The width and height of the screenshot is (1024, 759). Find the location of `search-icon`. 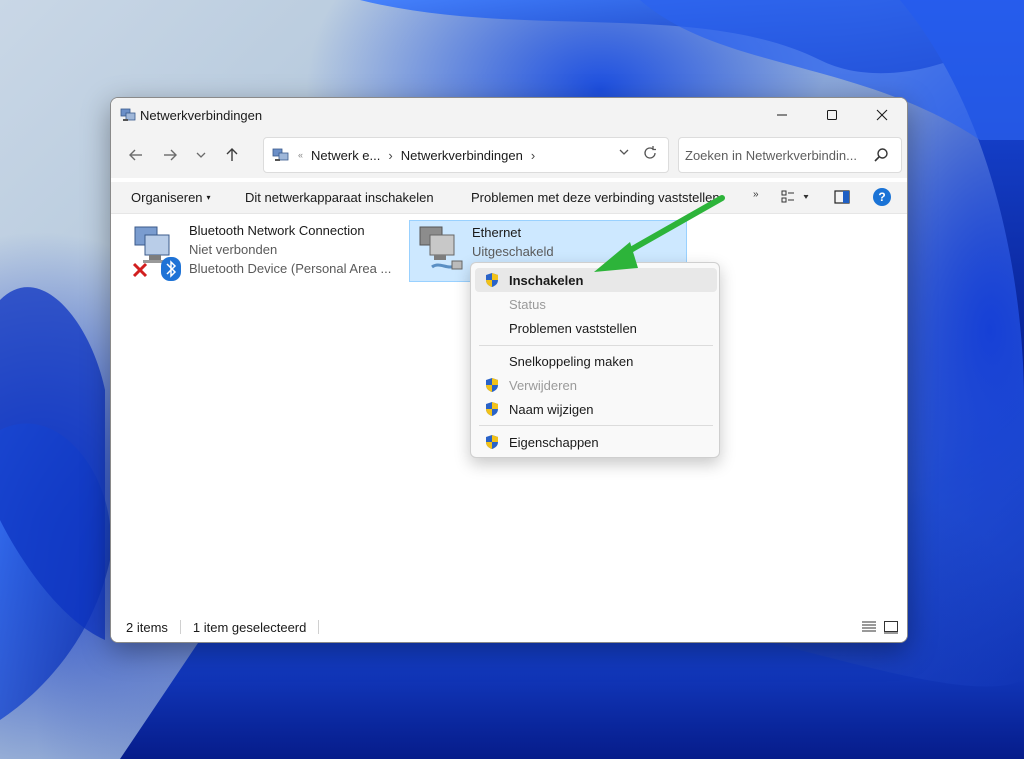

search-icon is located at coordinates (881, 156).